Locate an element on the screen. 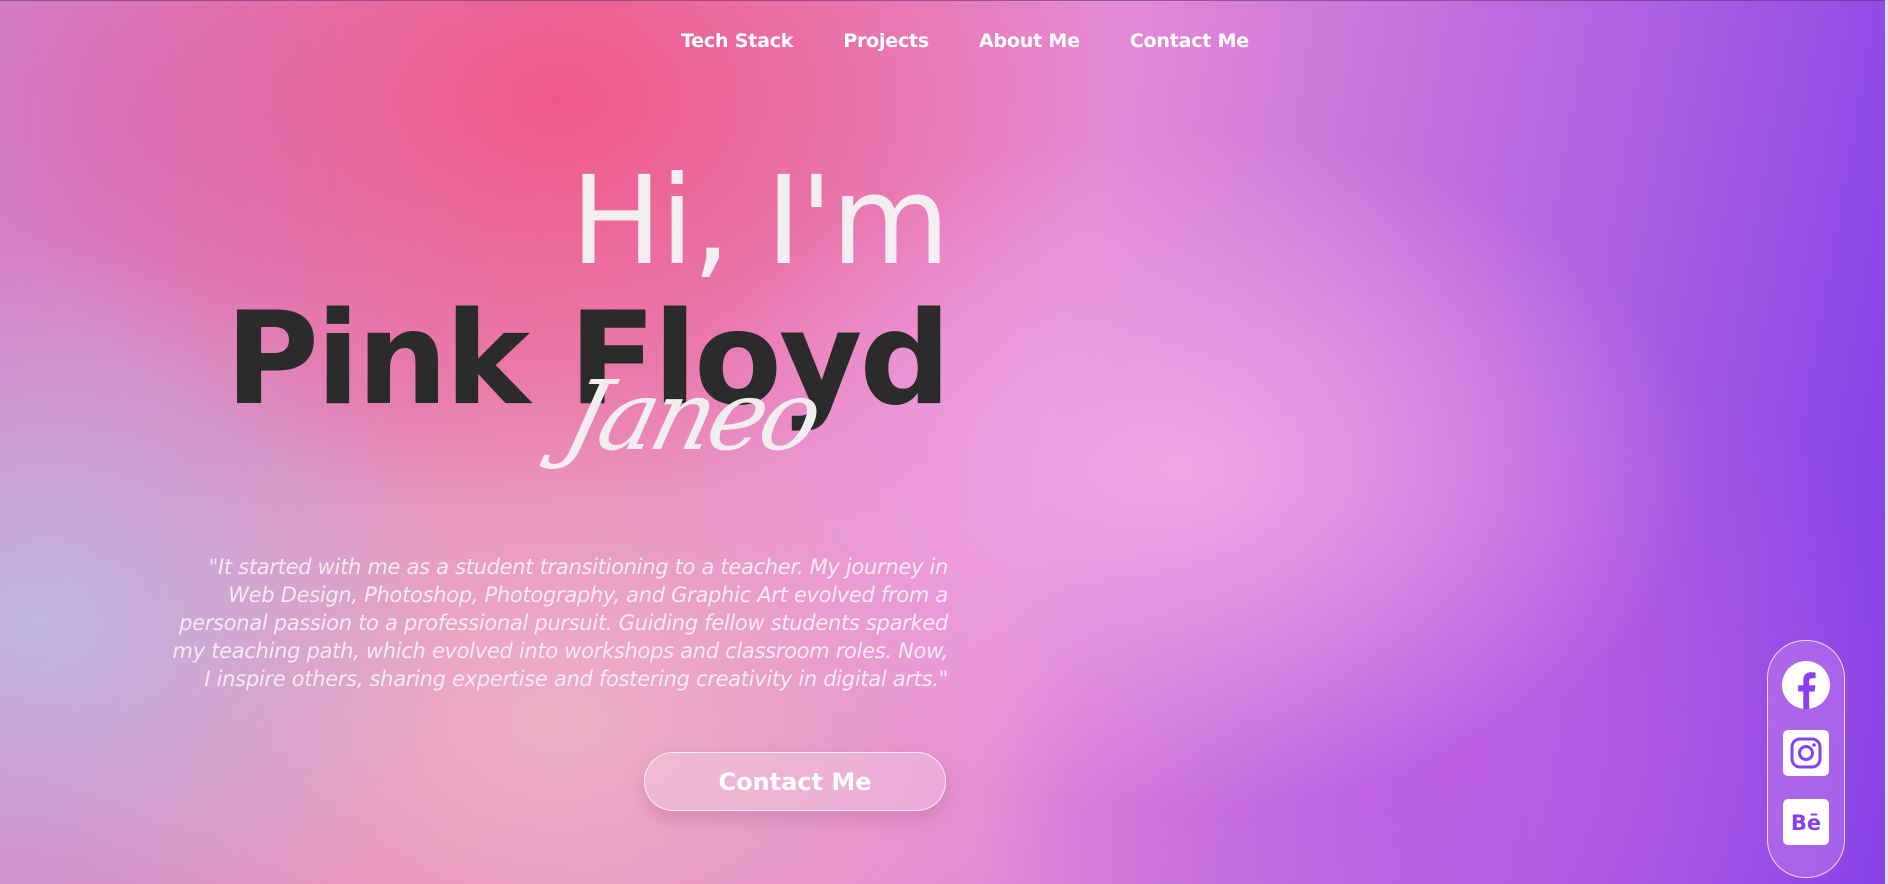 The image size is (1888, 884). social-links-panel: Bē is located at coordinates (1806, 759).